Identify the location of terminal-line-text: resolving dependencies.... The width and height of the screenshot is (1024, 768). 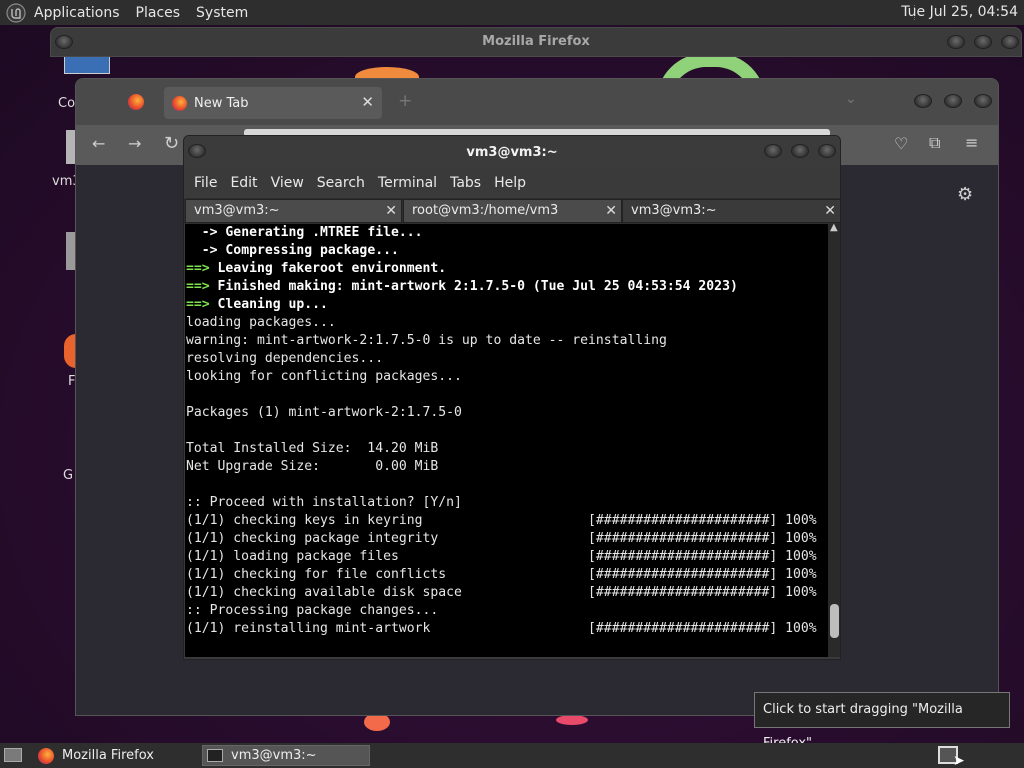
(285, 358).